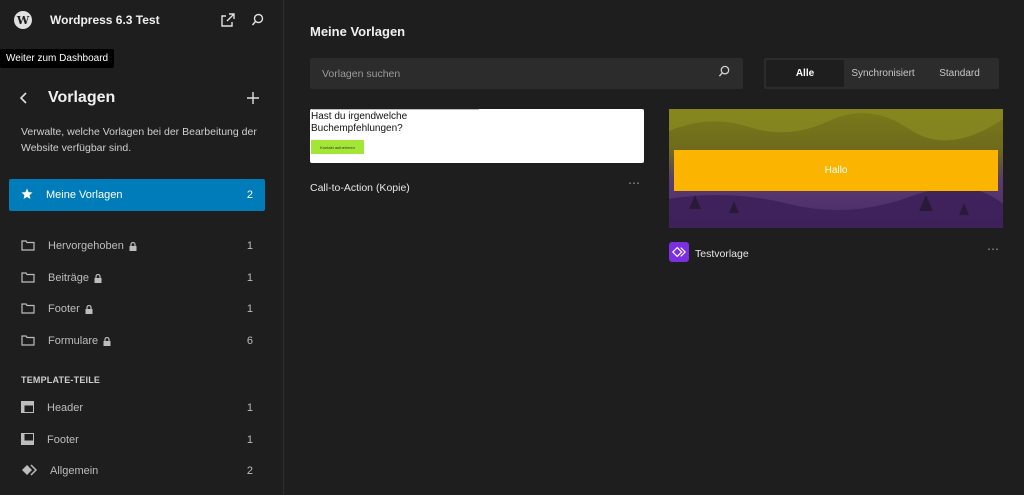 The image size is (1024, 495). I want to click on site-title: Wordpress 6.3 Test, so click(129, 20).